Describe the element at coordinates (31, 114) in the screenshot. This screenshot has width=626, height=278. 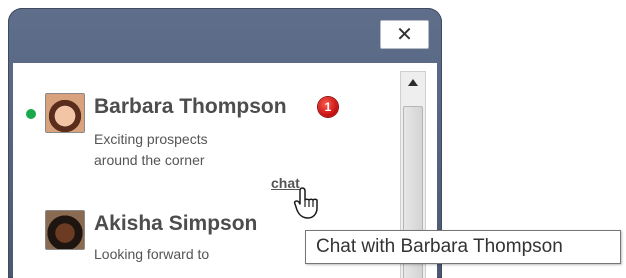
I see `online-status-icon` at that location.